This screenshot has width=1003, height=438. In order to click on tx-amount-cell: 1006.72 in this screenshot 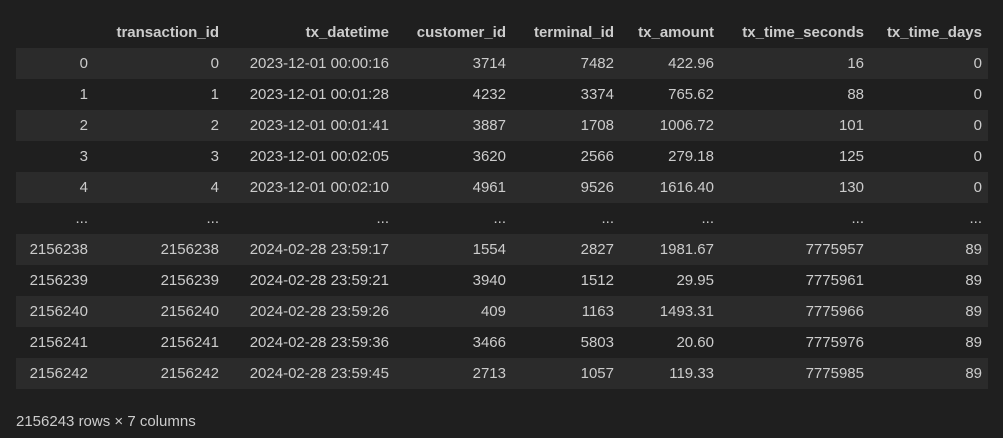, I will do `click(686, 125)`.